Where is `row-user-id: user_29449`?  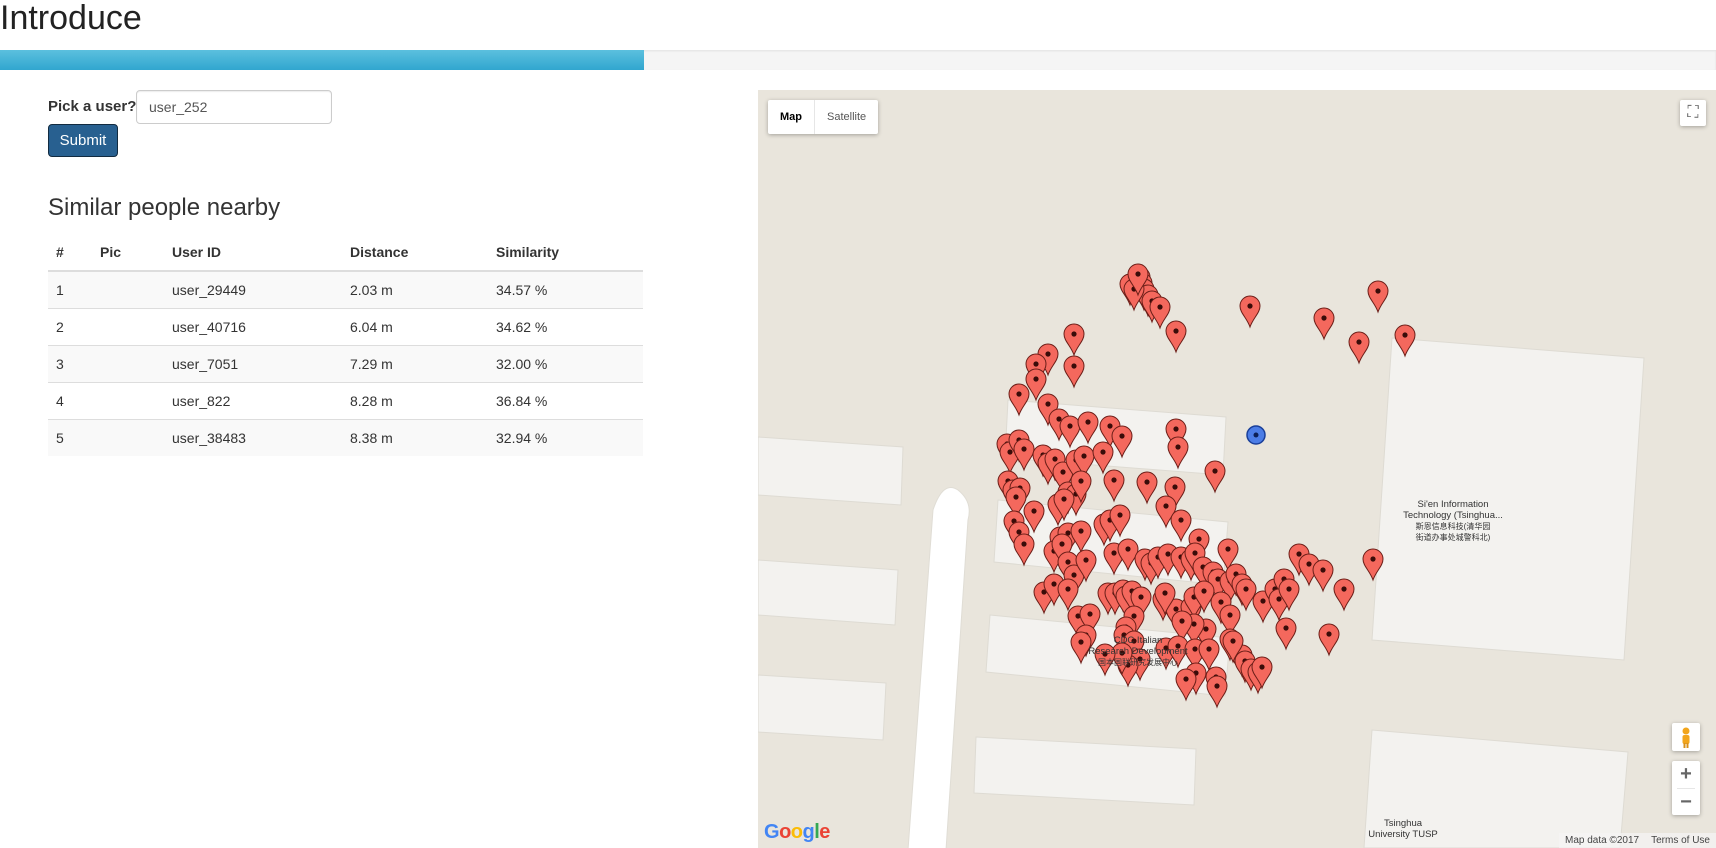
row-user-id: user_29449 is located at coordinates (253, 289).